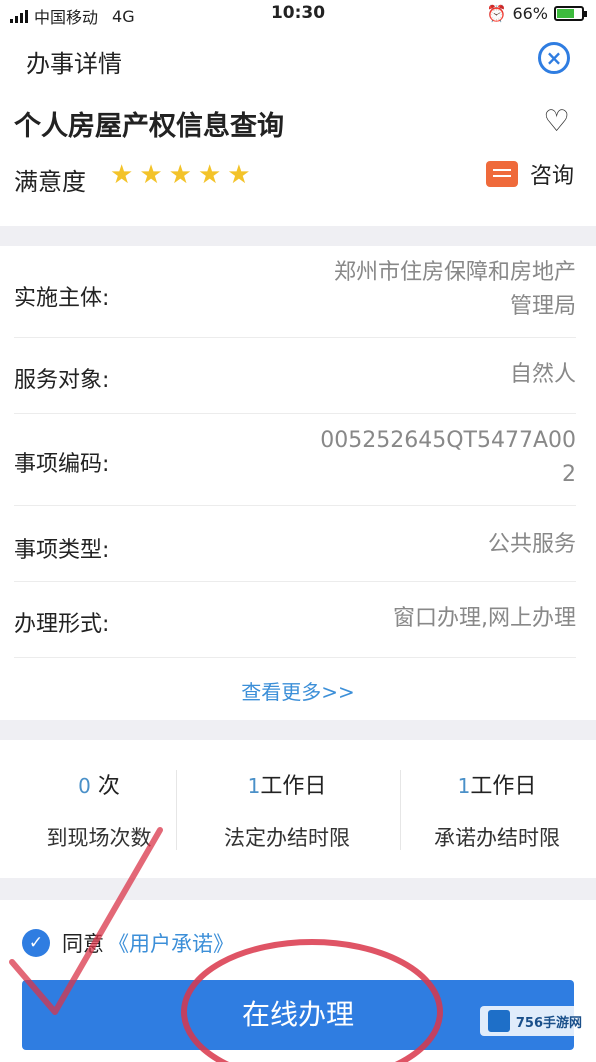  I want to click on page-title: 办事详情, so click(74, 64).